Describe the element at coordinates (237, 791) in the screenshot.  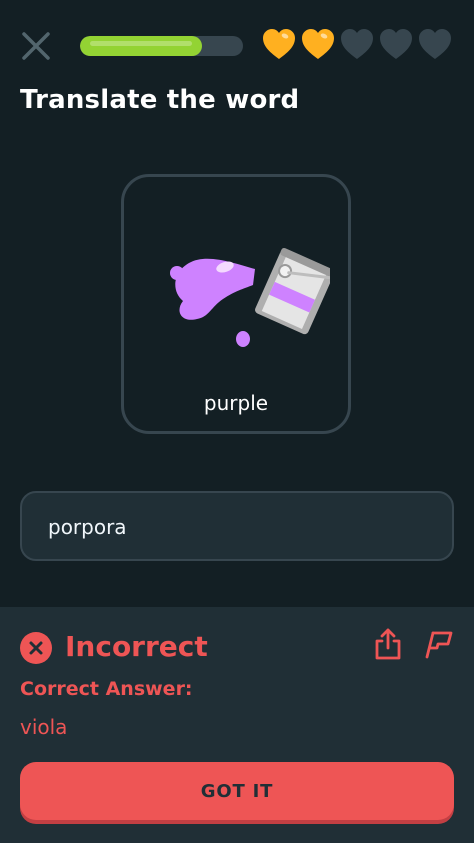
I see `got-it-button: GOT IT` at that location.